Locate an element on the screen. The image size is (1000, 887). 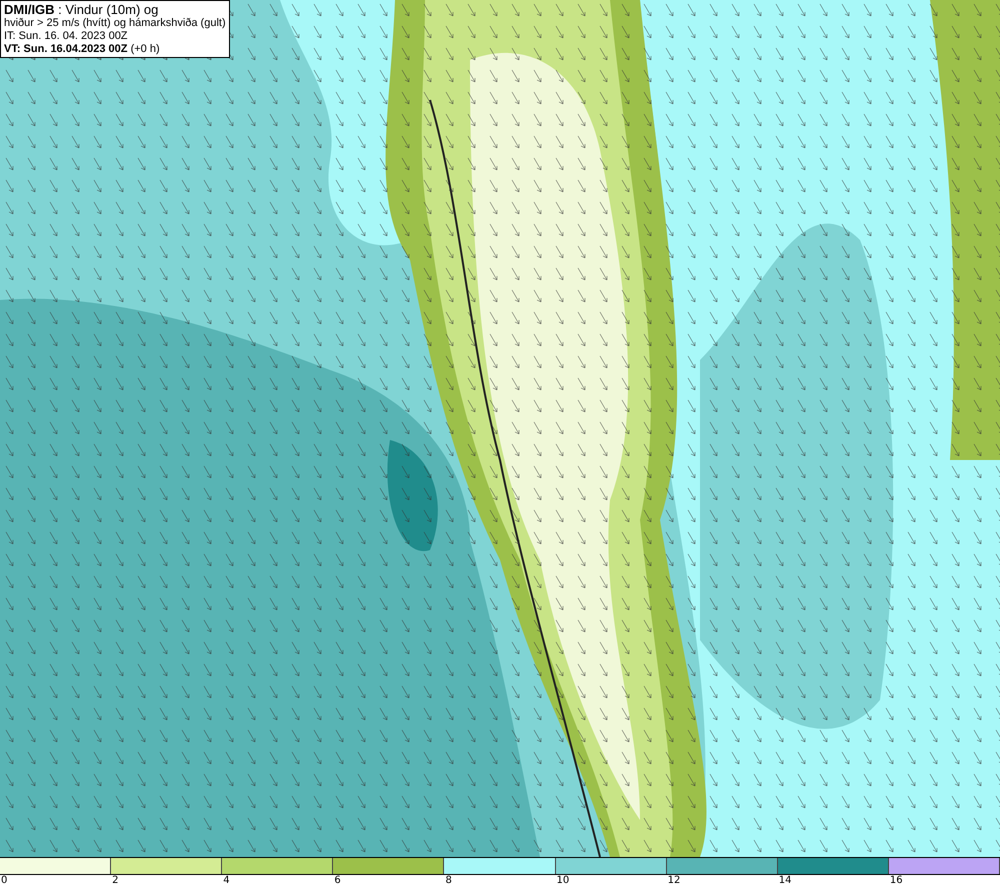
info-text: DMI/IGB : Vindur (10m) og is located at coordinates (82, 9).